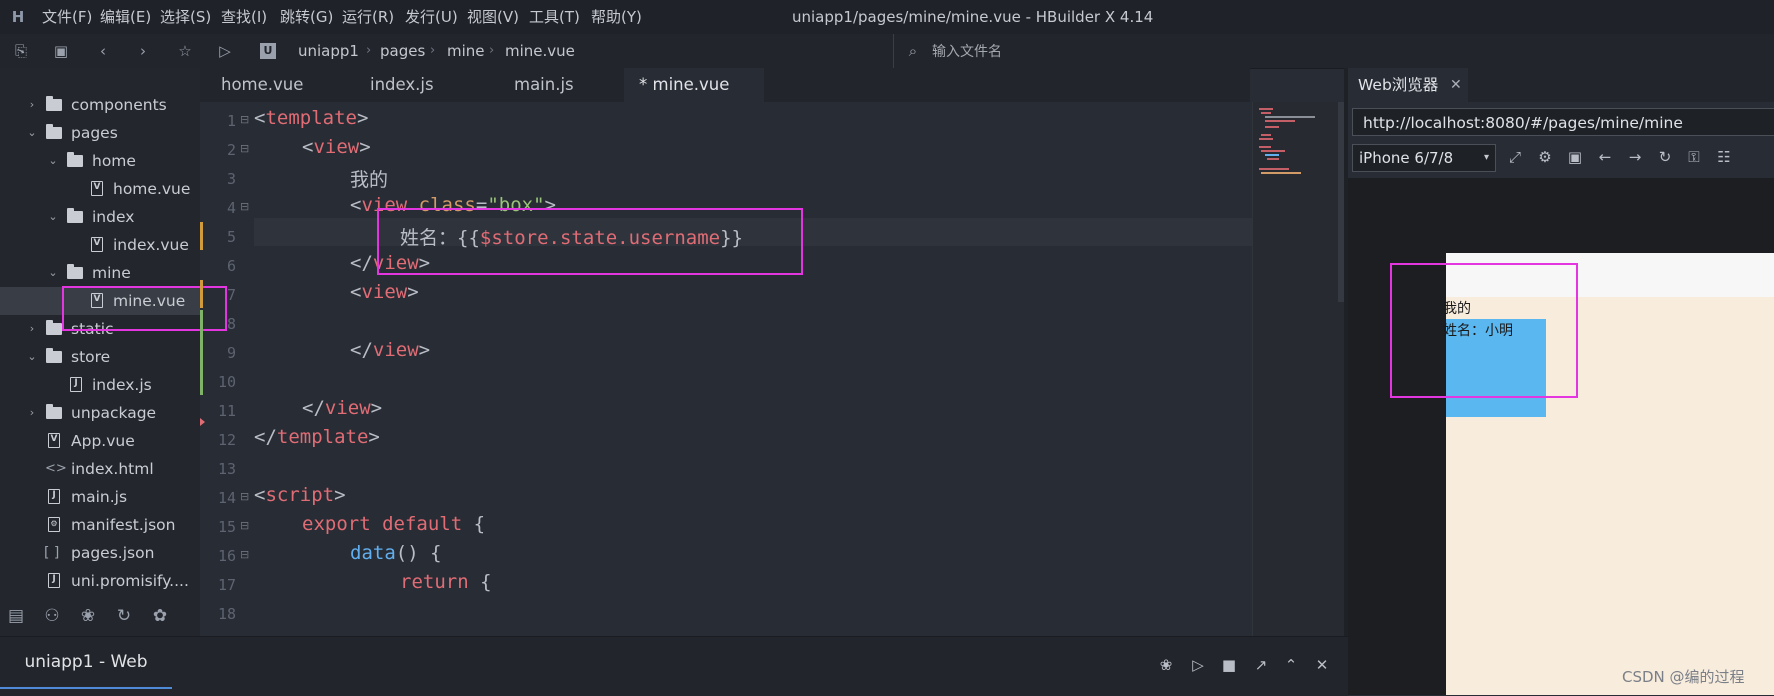 The width and height of the screenshot is (1774, 696). Describe the element at coordinates (100, 553) in the screenshot. I see `tree-item-pages-json: [ ] pages.json` at that location.